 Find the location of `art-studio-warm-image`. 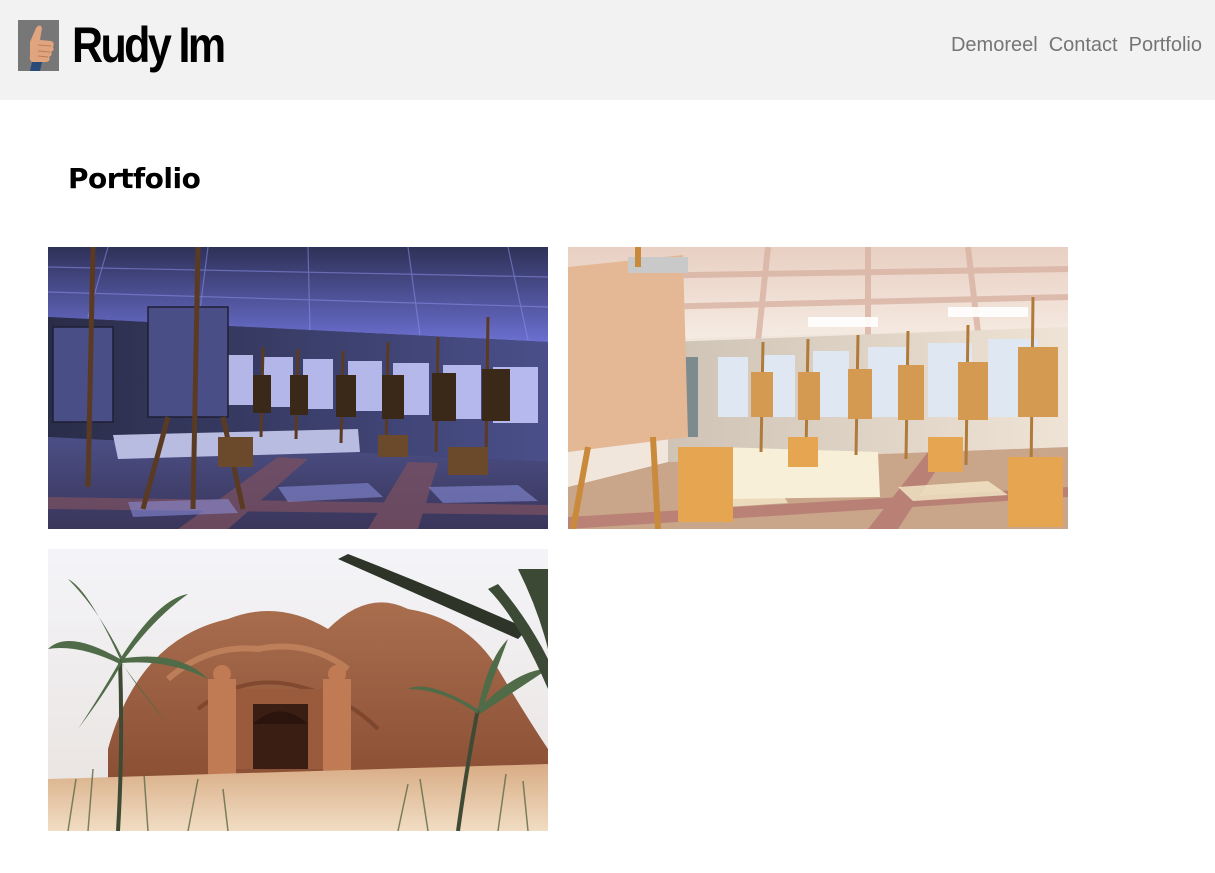

art-studio-warm-image is located at coordinates (818, 388).